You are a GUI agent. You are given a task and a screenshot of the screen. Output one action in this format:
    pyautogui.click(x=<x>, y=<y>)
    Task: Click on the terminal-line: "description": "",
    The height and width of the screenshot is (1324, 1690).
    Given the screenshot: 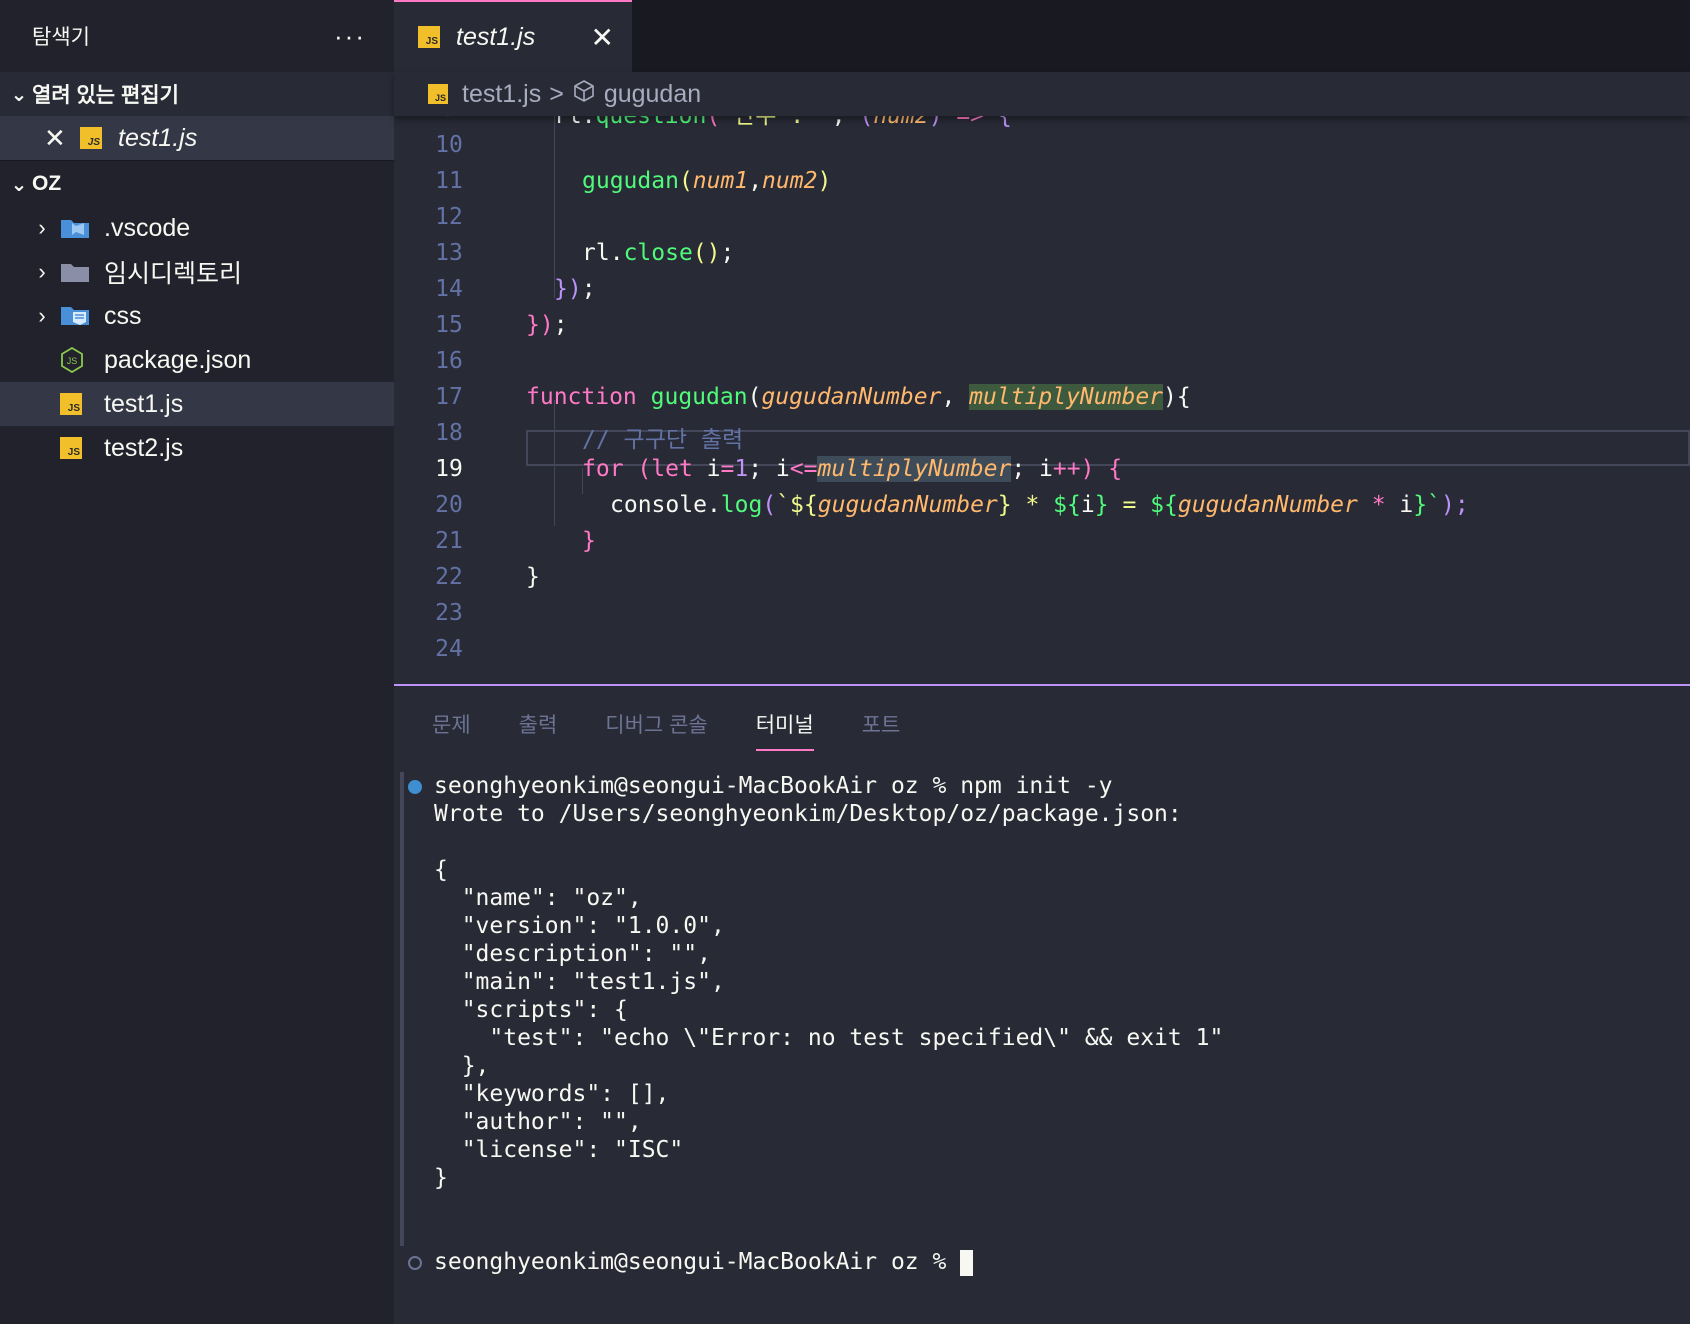 What is the action you would take?
    pyautogui.click(x=572, y=954)
    